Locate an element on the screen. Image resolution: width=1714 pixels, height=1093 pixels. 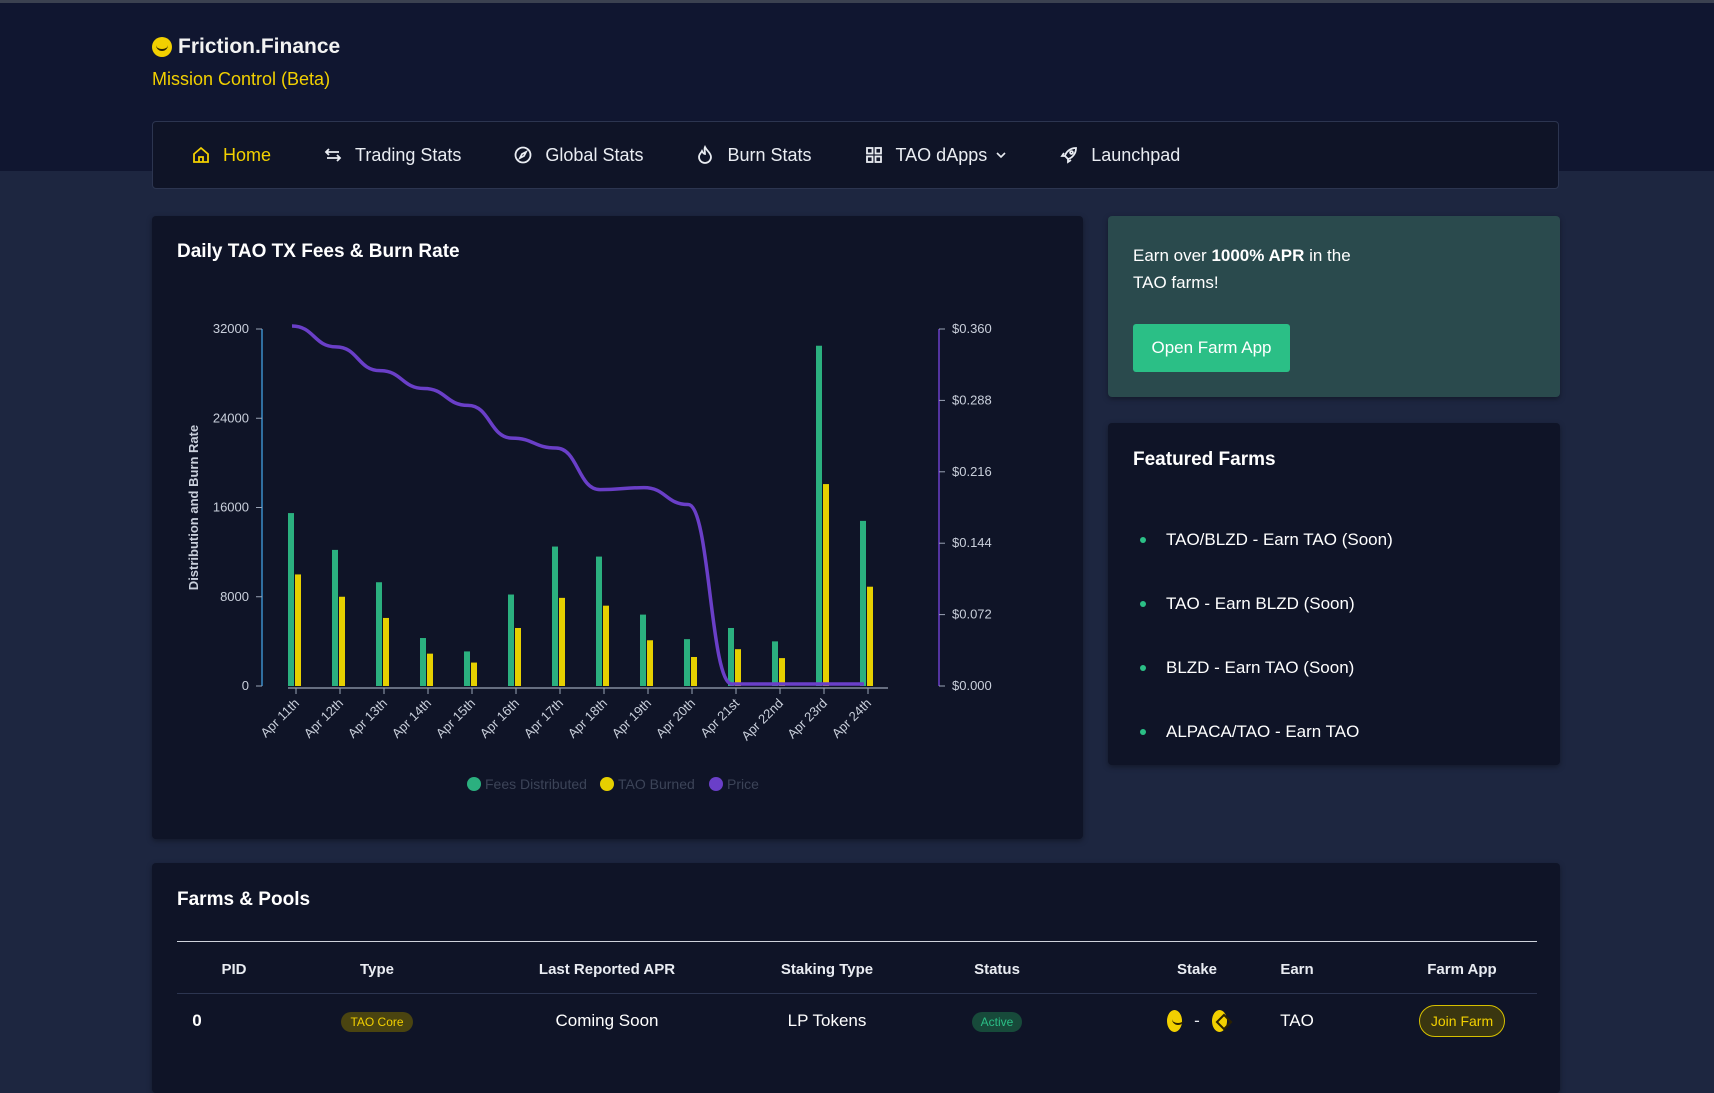
nav-launchpad: Launchpad is located at coordinates (1119, 155).